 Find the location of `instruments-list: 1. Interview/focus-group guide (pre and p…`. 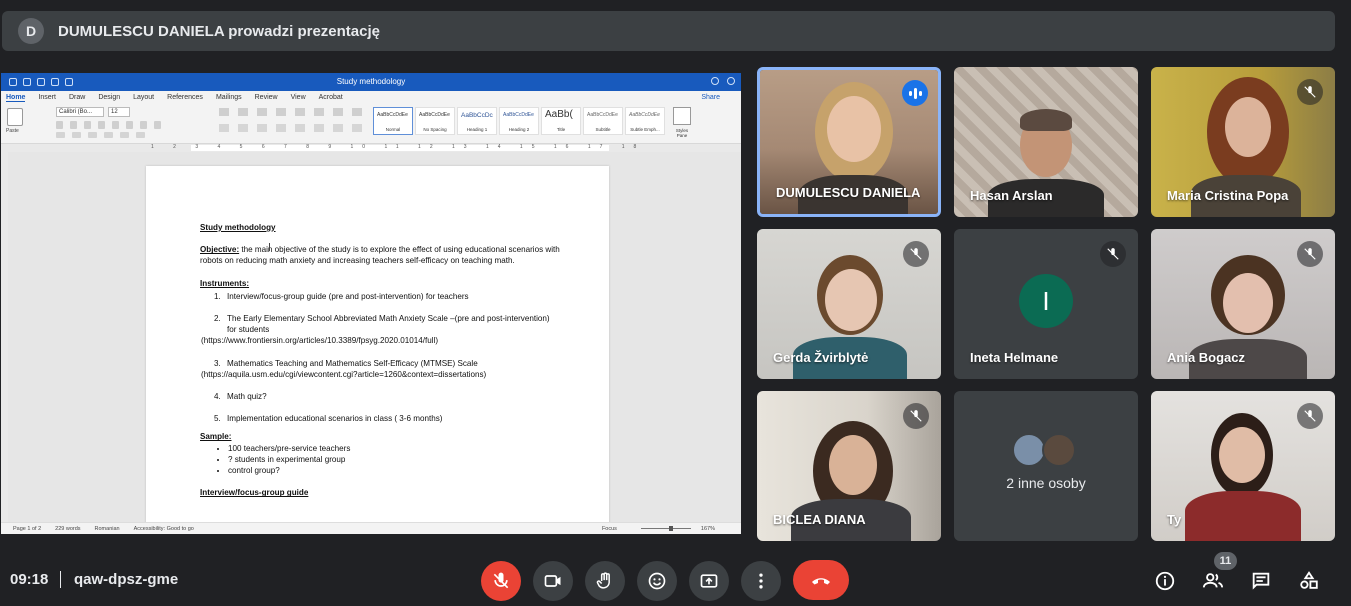

instruments-list: 1. Interview/focus-group guide (pre and p… is located at coordinates (385, 358).